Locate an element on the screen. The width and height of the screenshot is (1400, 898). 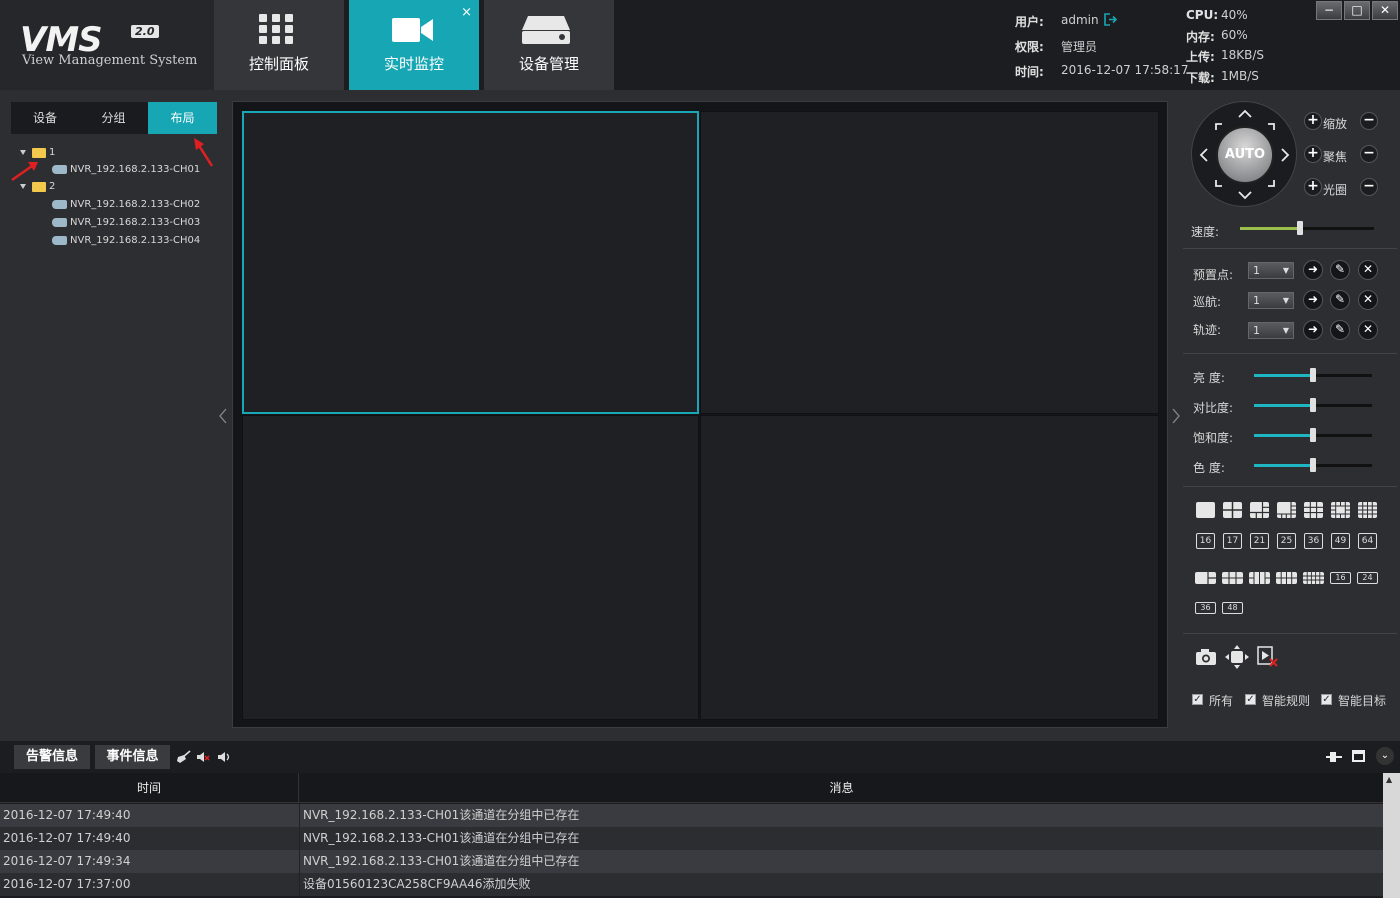
layout-16-split-icon: 16 is located at coordinates (1205, 541).